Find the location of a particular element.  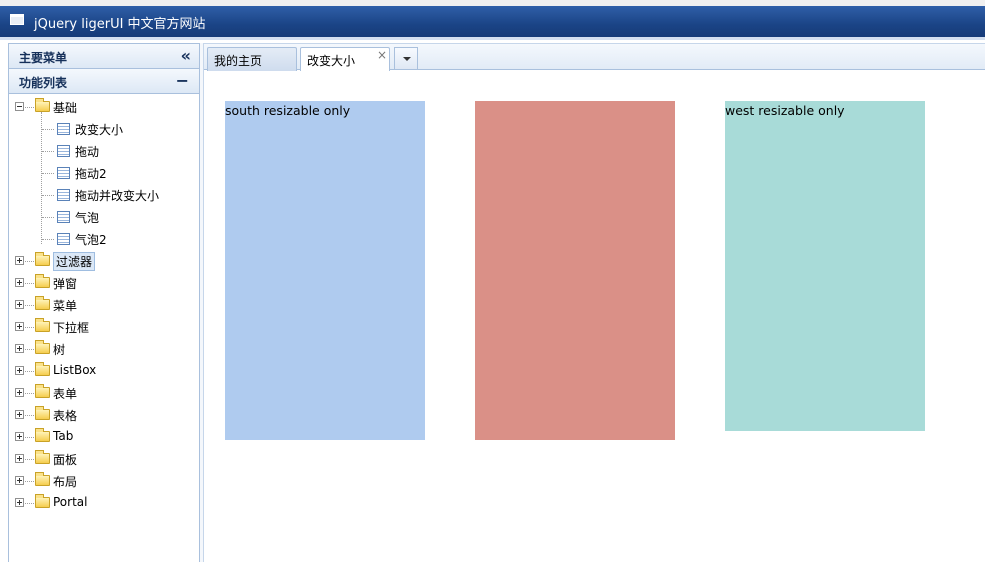

layout-splitter is located at coordinates (202, 302).